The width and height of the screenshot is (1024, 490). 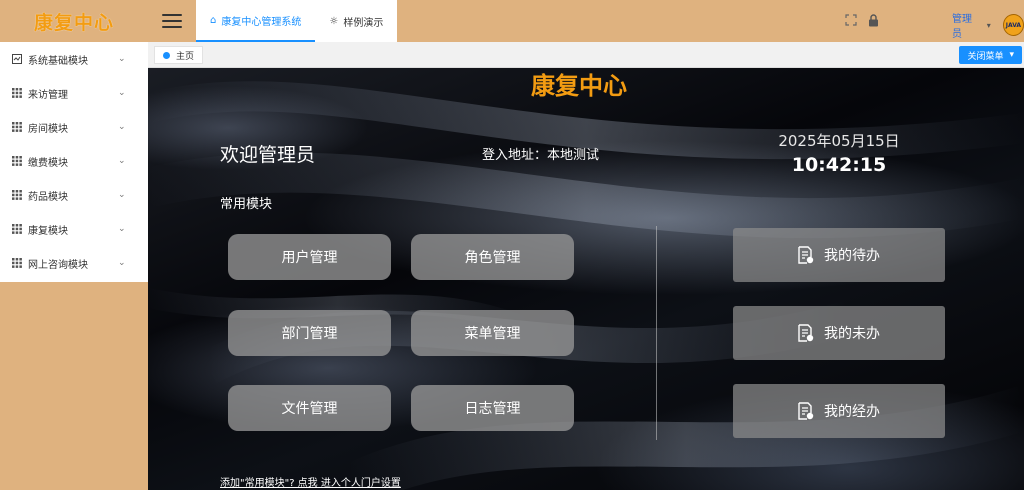 What do you see at coordinates (268, 155) in the screenshot?
I see `welcome-text: 欢迎管理员` at bounding box center [268, 155].